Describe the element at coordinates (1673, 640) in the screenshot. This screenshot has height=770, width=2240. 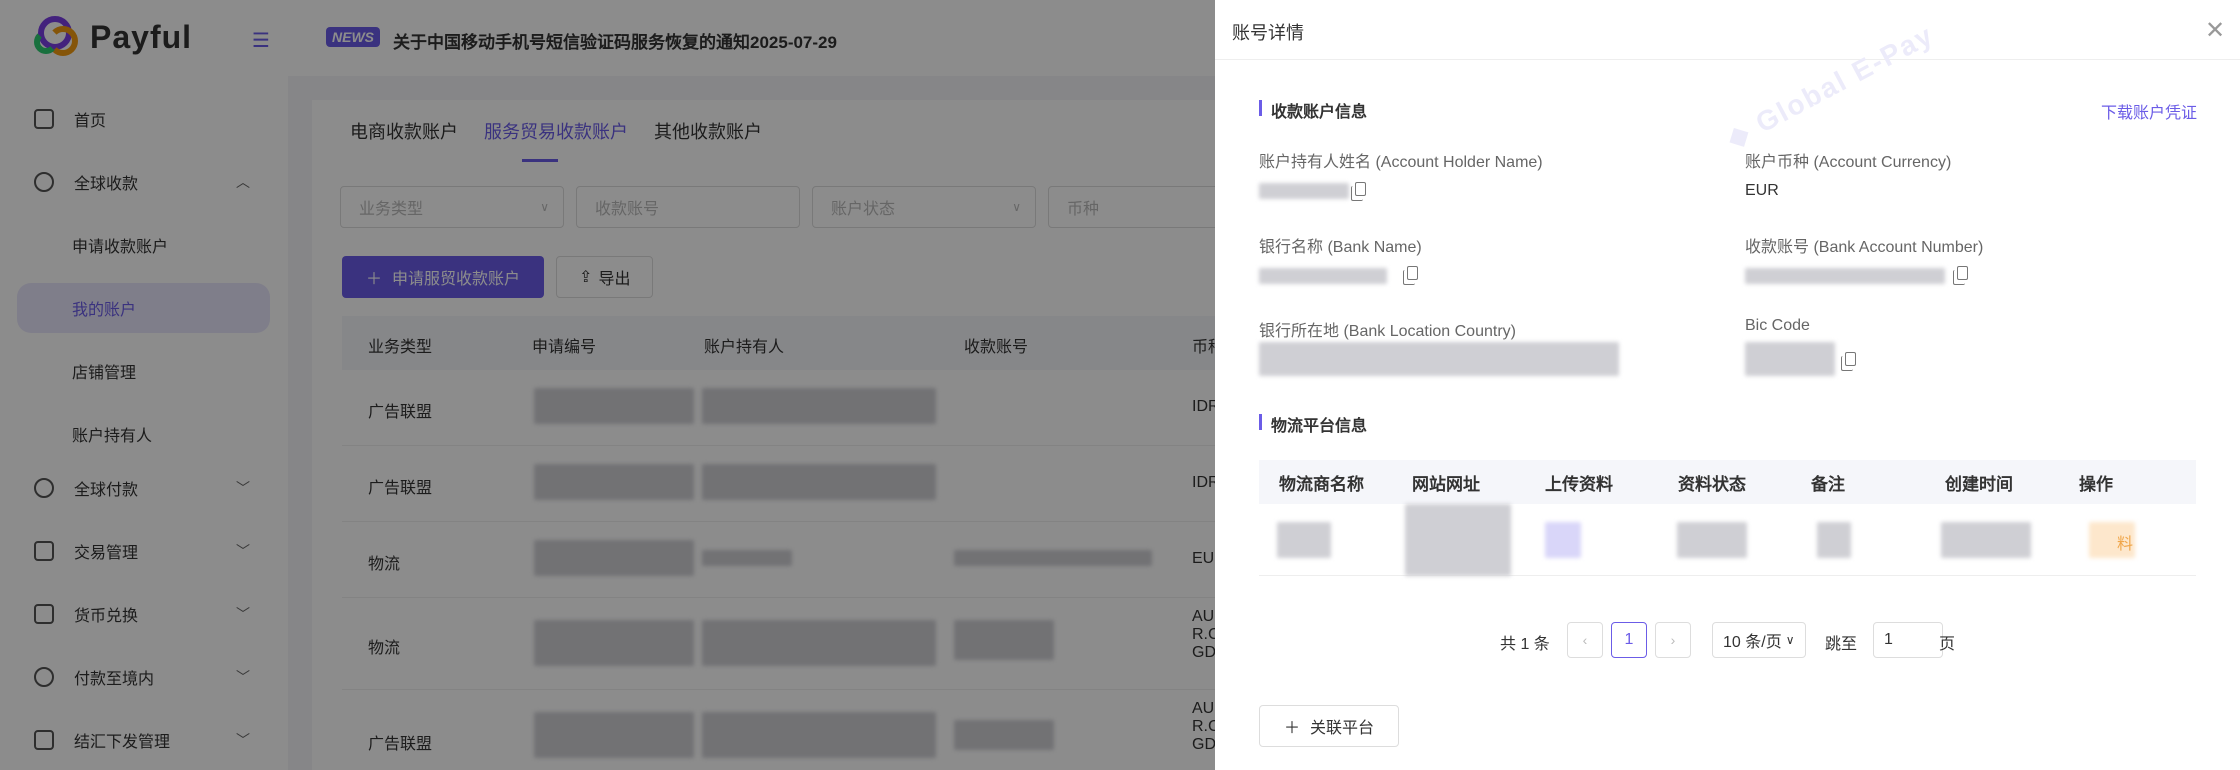
I see `next-page-button: ›` at that location.